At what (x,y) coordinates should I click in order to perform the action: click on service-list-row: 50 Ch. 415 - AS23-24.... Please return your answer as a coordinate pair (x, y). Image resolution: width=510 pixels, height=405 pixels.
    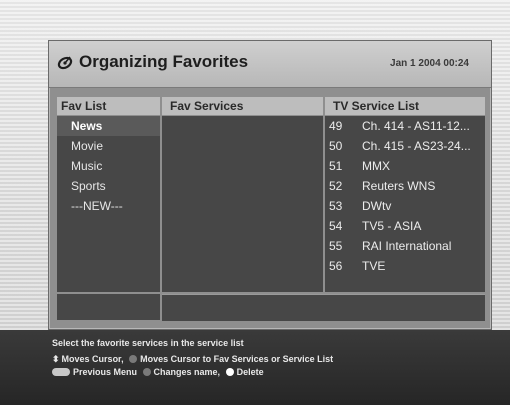
    Looking at the image, I should click on (405, 146).